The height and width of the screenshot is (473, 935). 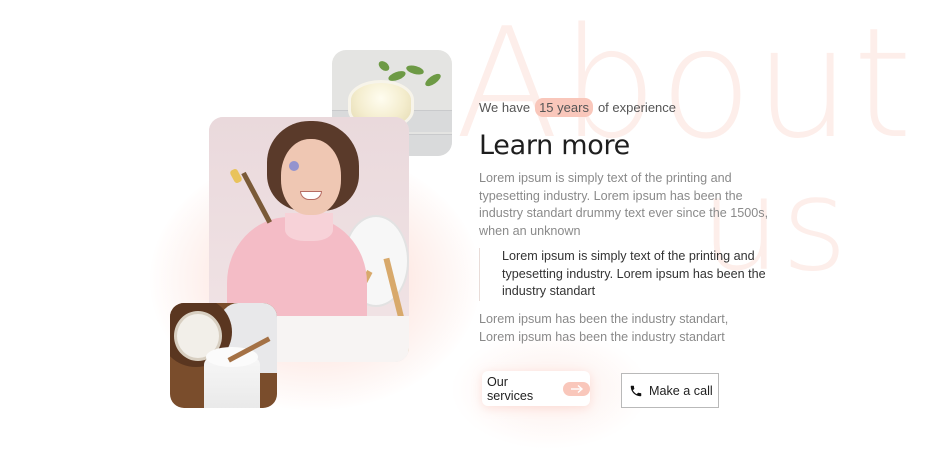 What do you see at coordinates (536, 388) in the screenshot?
I see `our-services-button: Our services` at bounding box center [536, 388].